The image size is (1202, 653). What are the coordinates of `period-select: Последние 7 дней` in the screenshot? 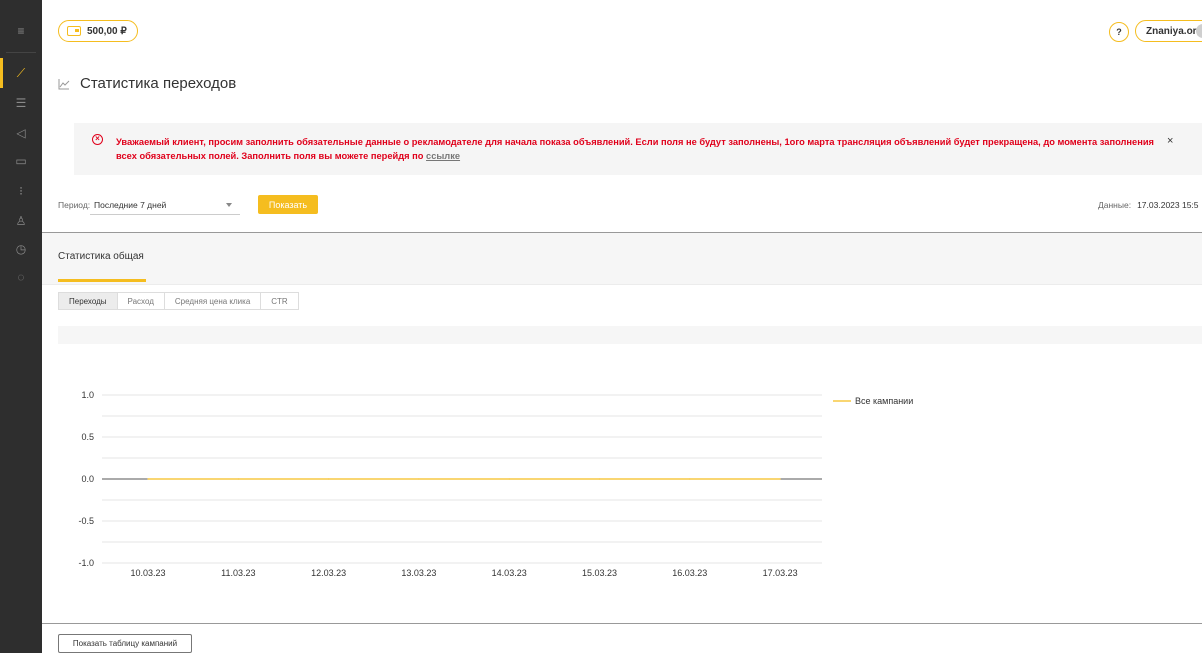 It's located at (165, 205).